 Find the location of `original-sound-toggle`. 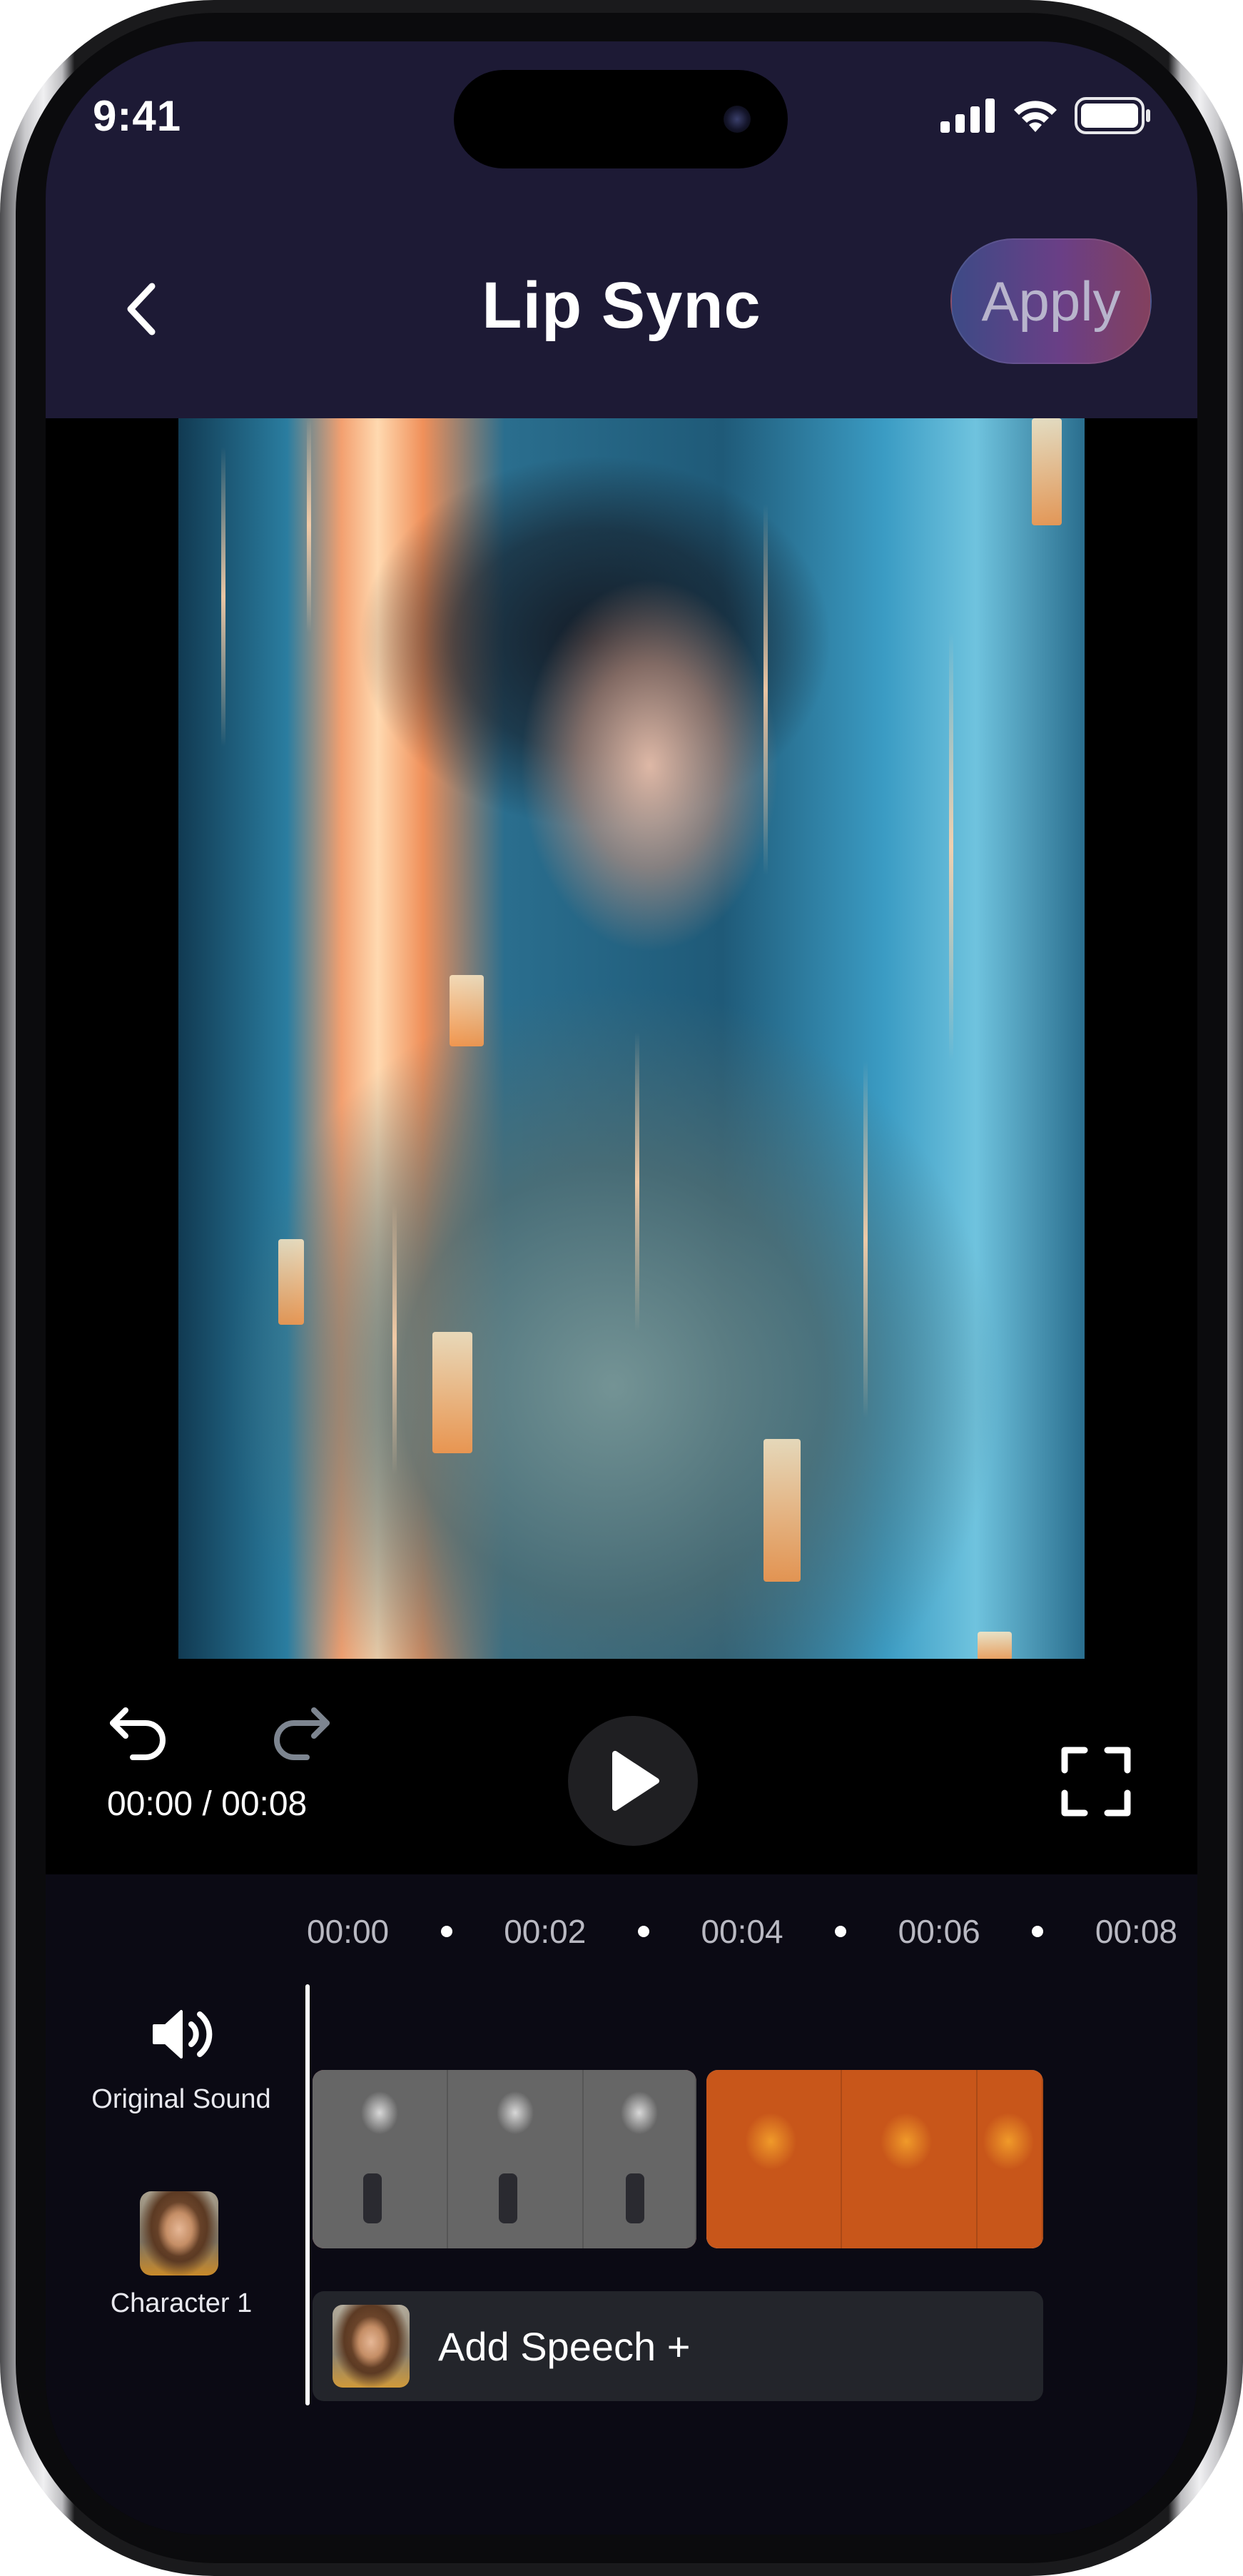

original-sound-toggle is located at coordinates (182, 2034).